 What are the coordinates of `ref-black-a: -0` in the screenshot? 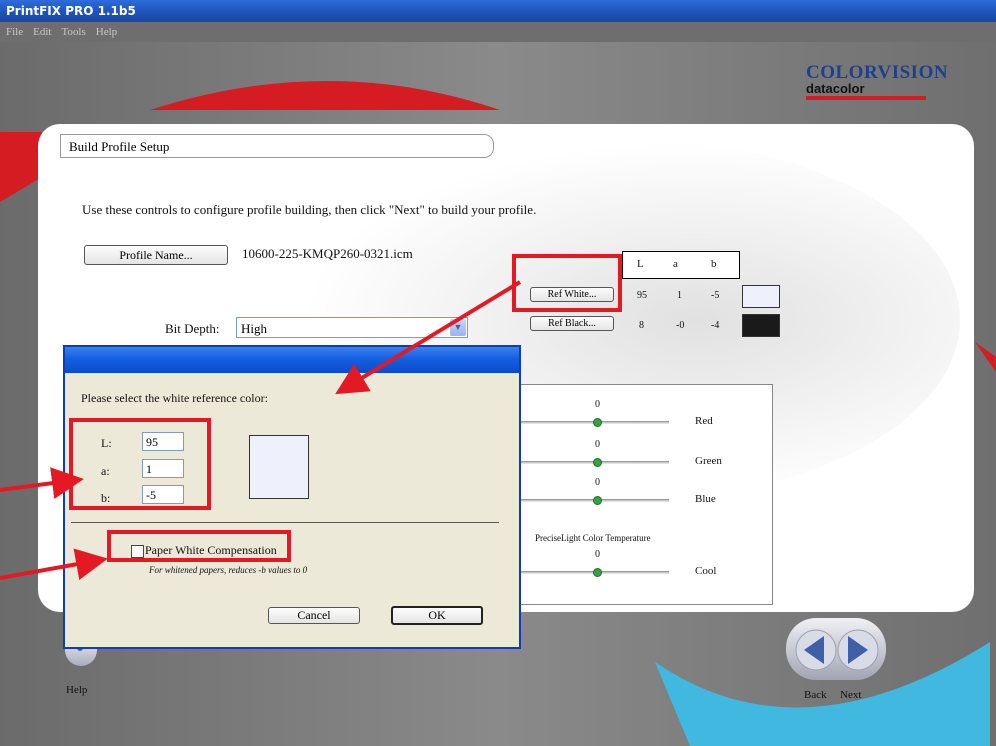 It's located at (680, 325).